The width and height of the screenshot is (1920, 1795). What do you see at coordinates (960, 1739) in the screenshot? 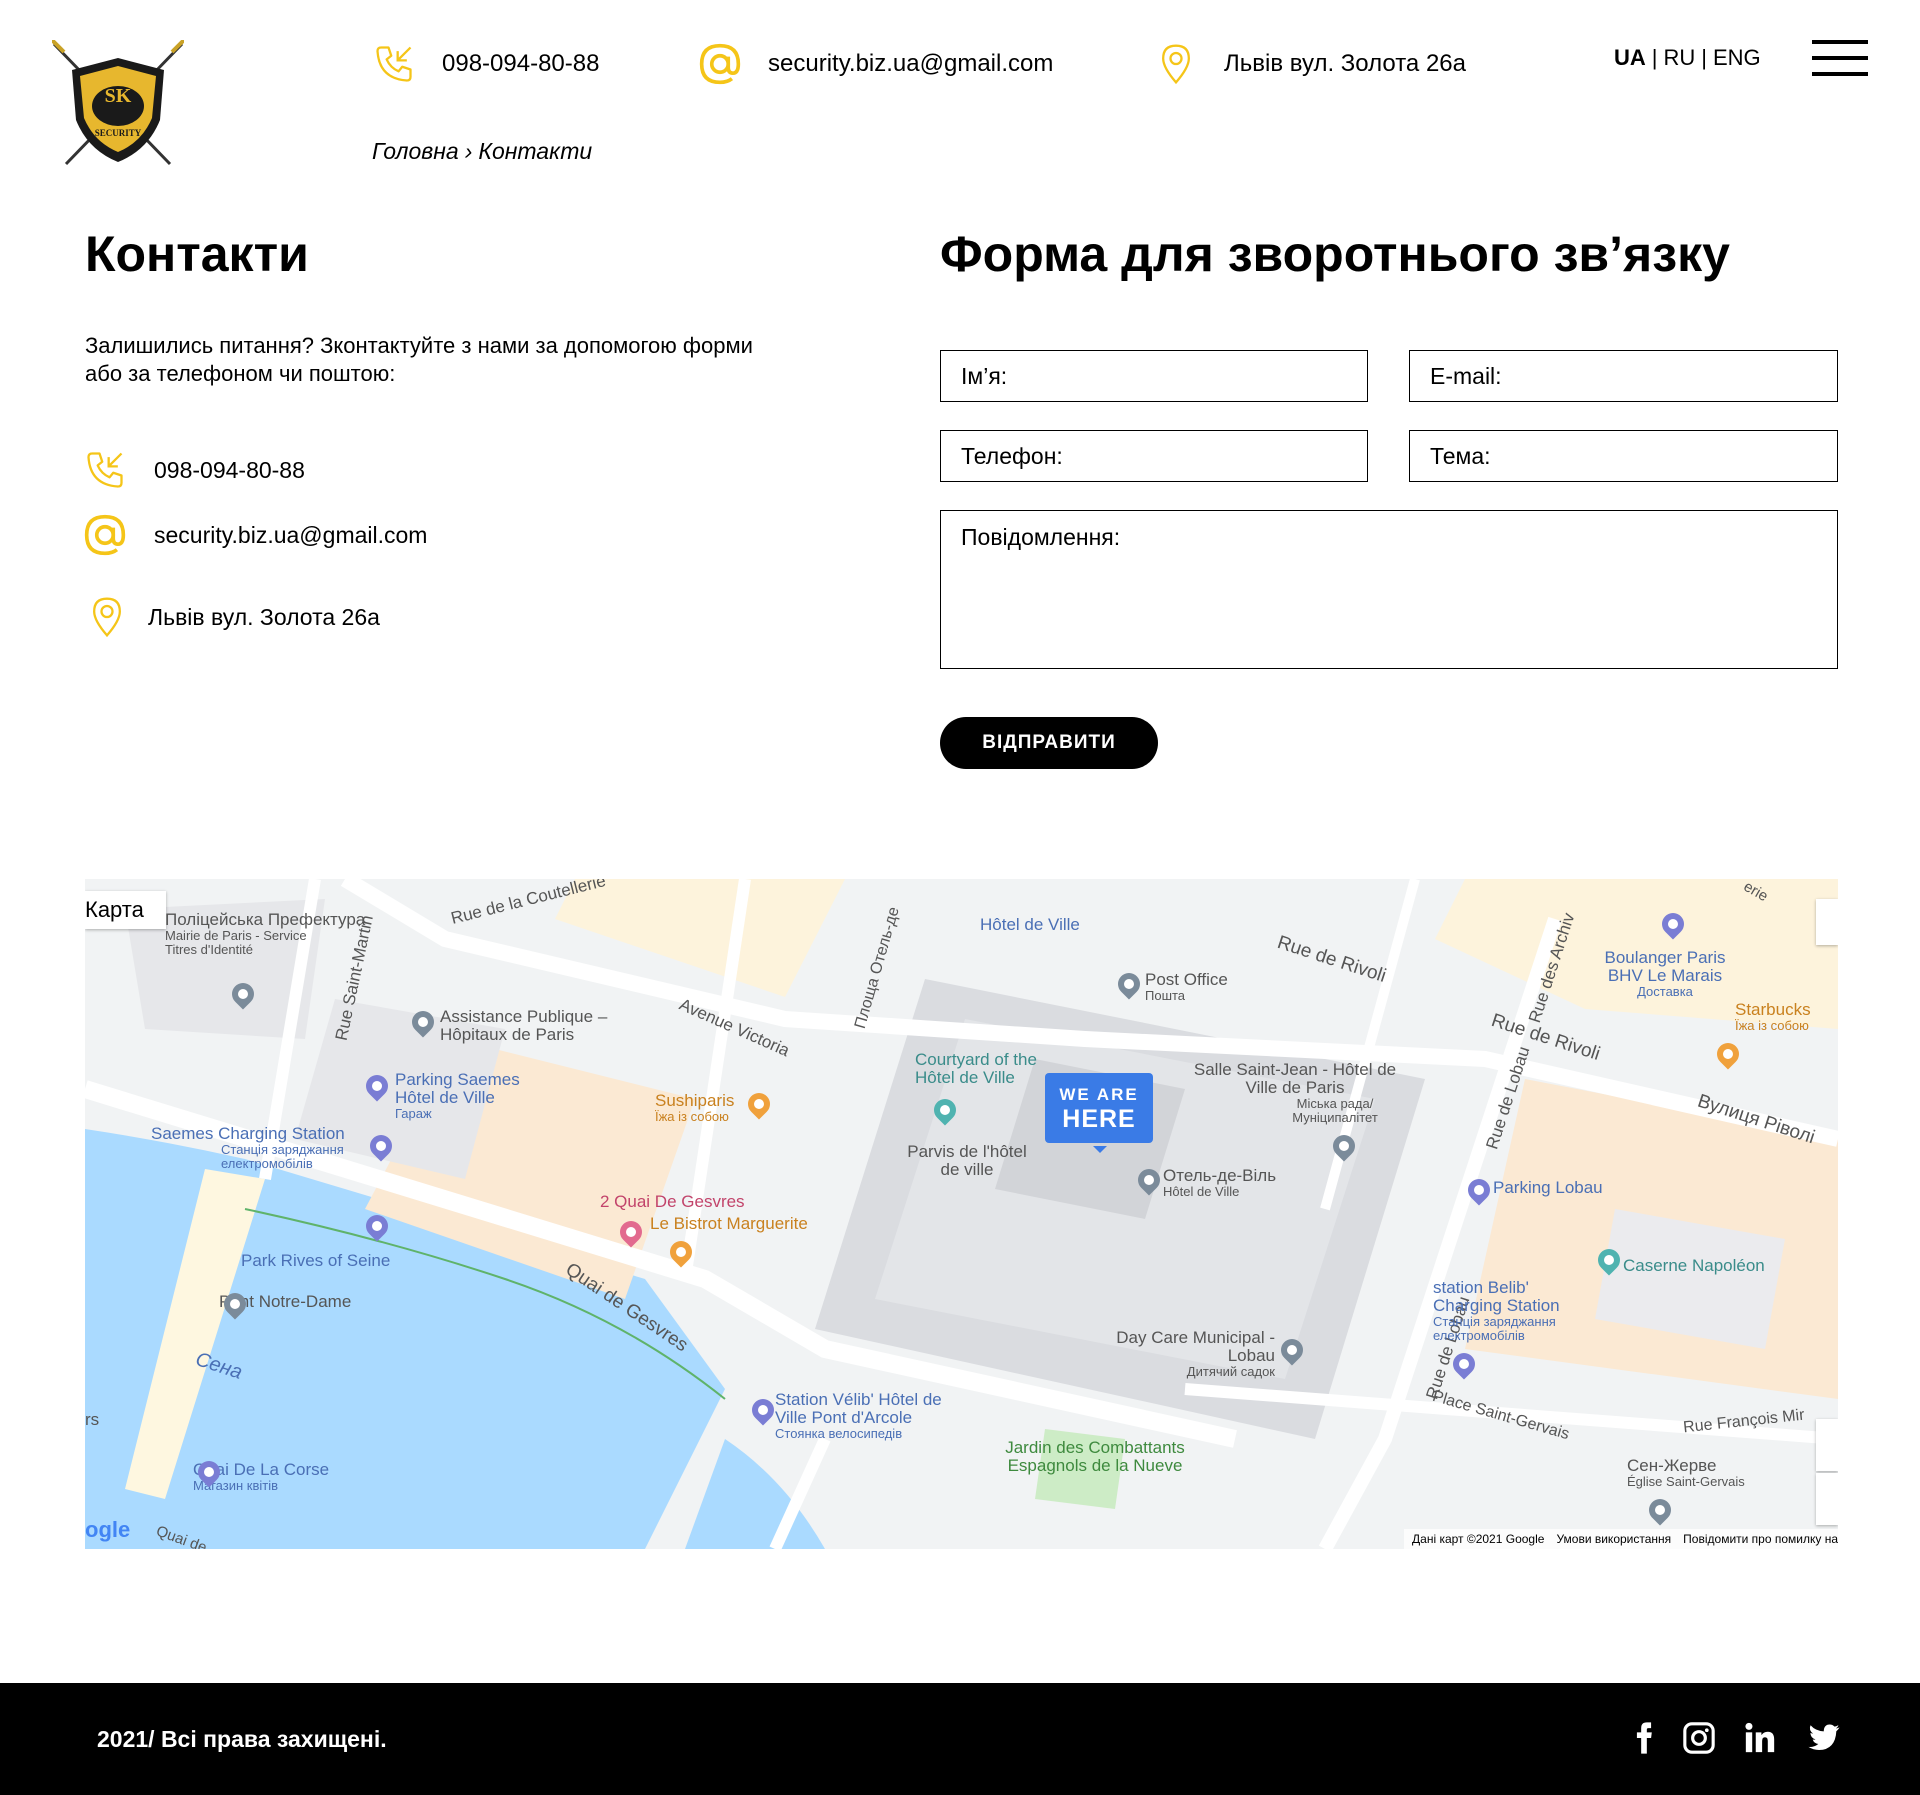
I see `footer: 2021/ Всі права захищені.` at bounding box center [960, 1739].